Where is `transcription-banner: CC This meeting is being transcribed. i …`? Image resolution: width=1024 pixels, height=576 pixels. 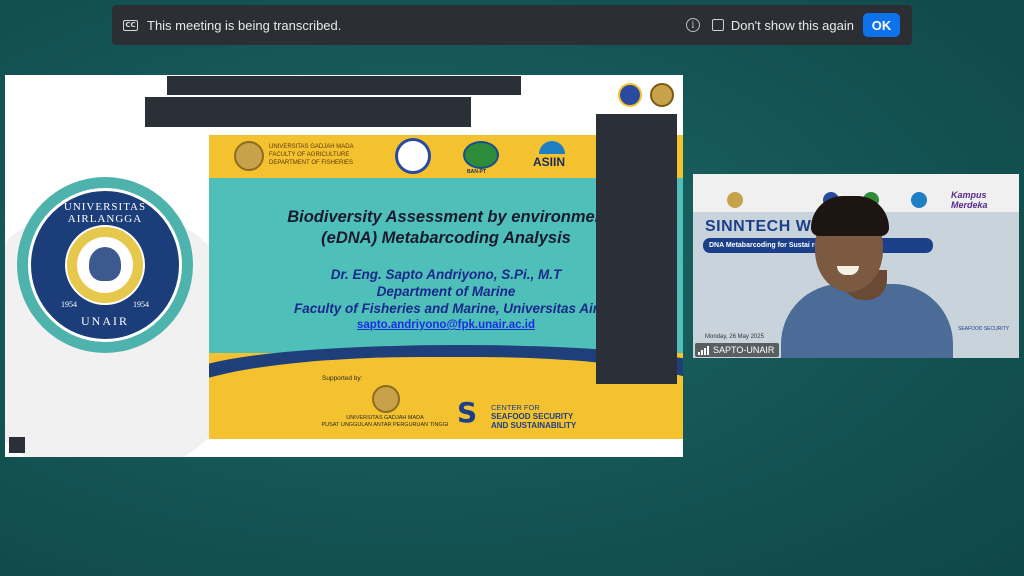
transcription-banner: CC This meeting is being transcribed. i … is located at coordinates (512, 25).